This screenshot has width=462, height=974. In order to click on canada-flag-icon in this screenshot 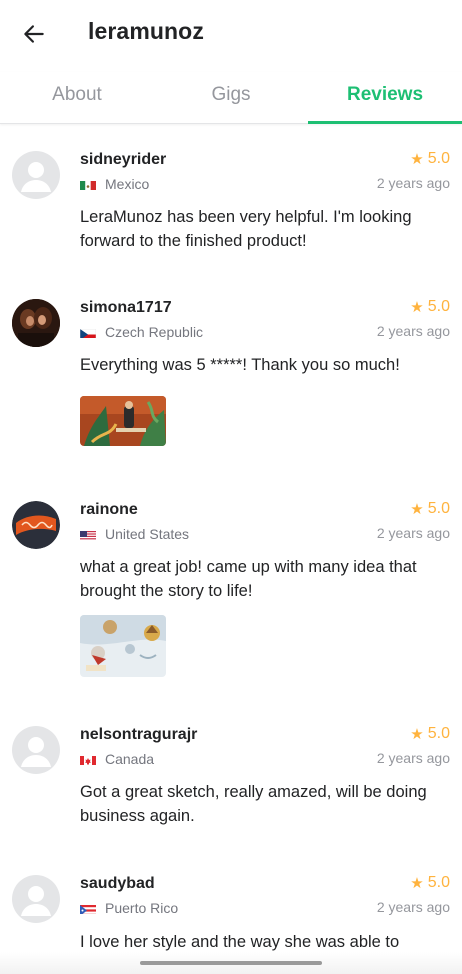, I will do `click(88, 759)`.